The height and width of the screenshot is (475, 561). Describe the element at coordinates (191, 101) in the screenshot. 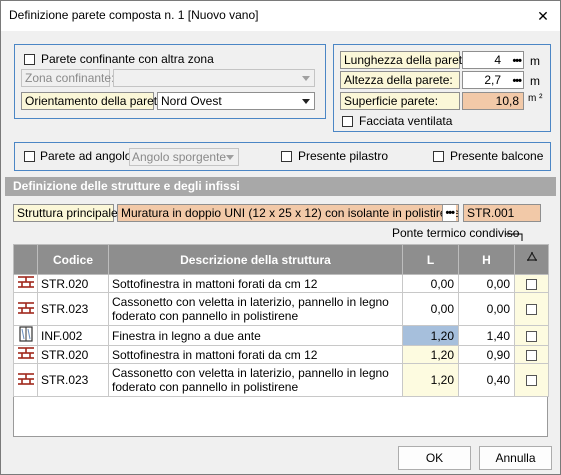

I see `orientamento-value: Nord Ovest` at that location.